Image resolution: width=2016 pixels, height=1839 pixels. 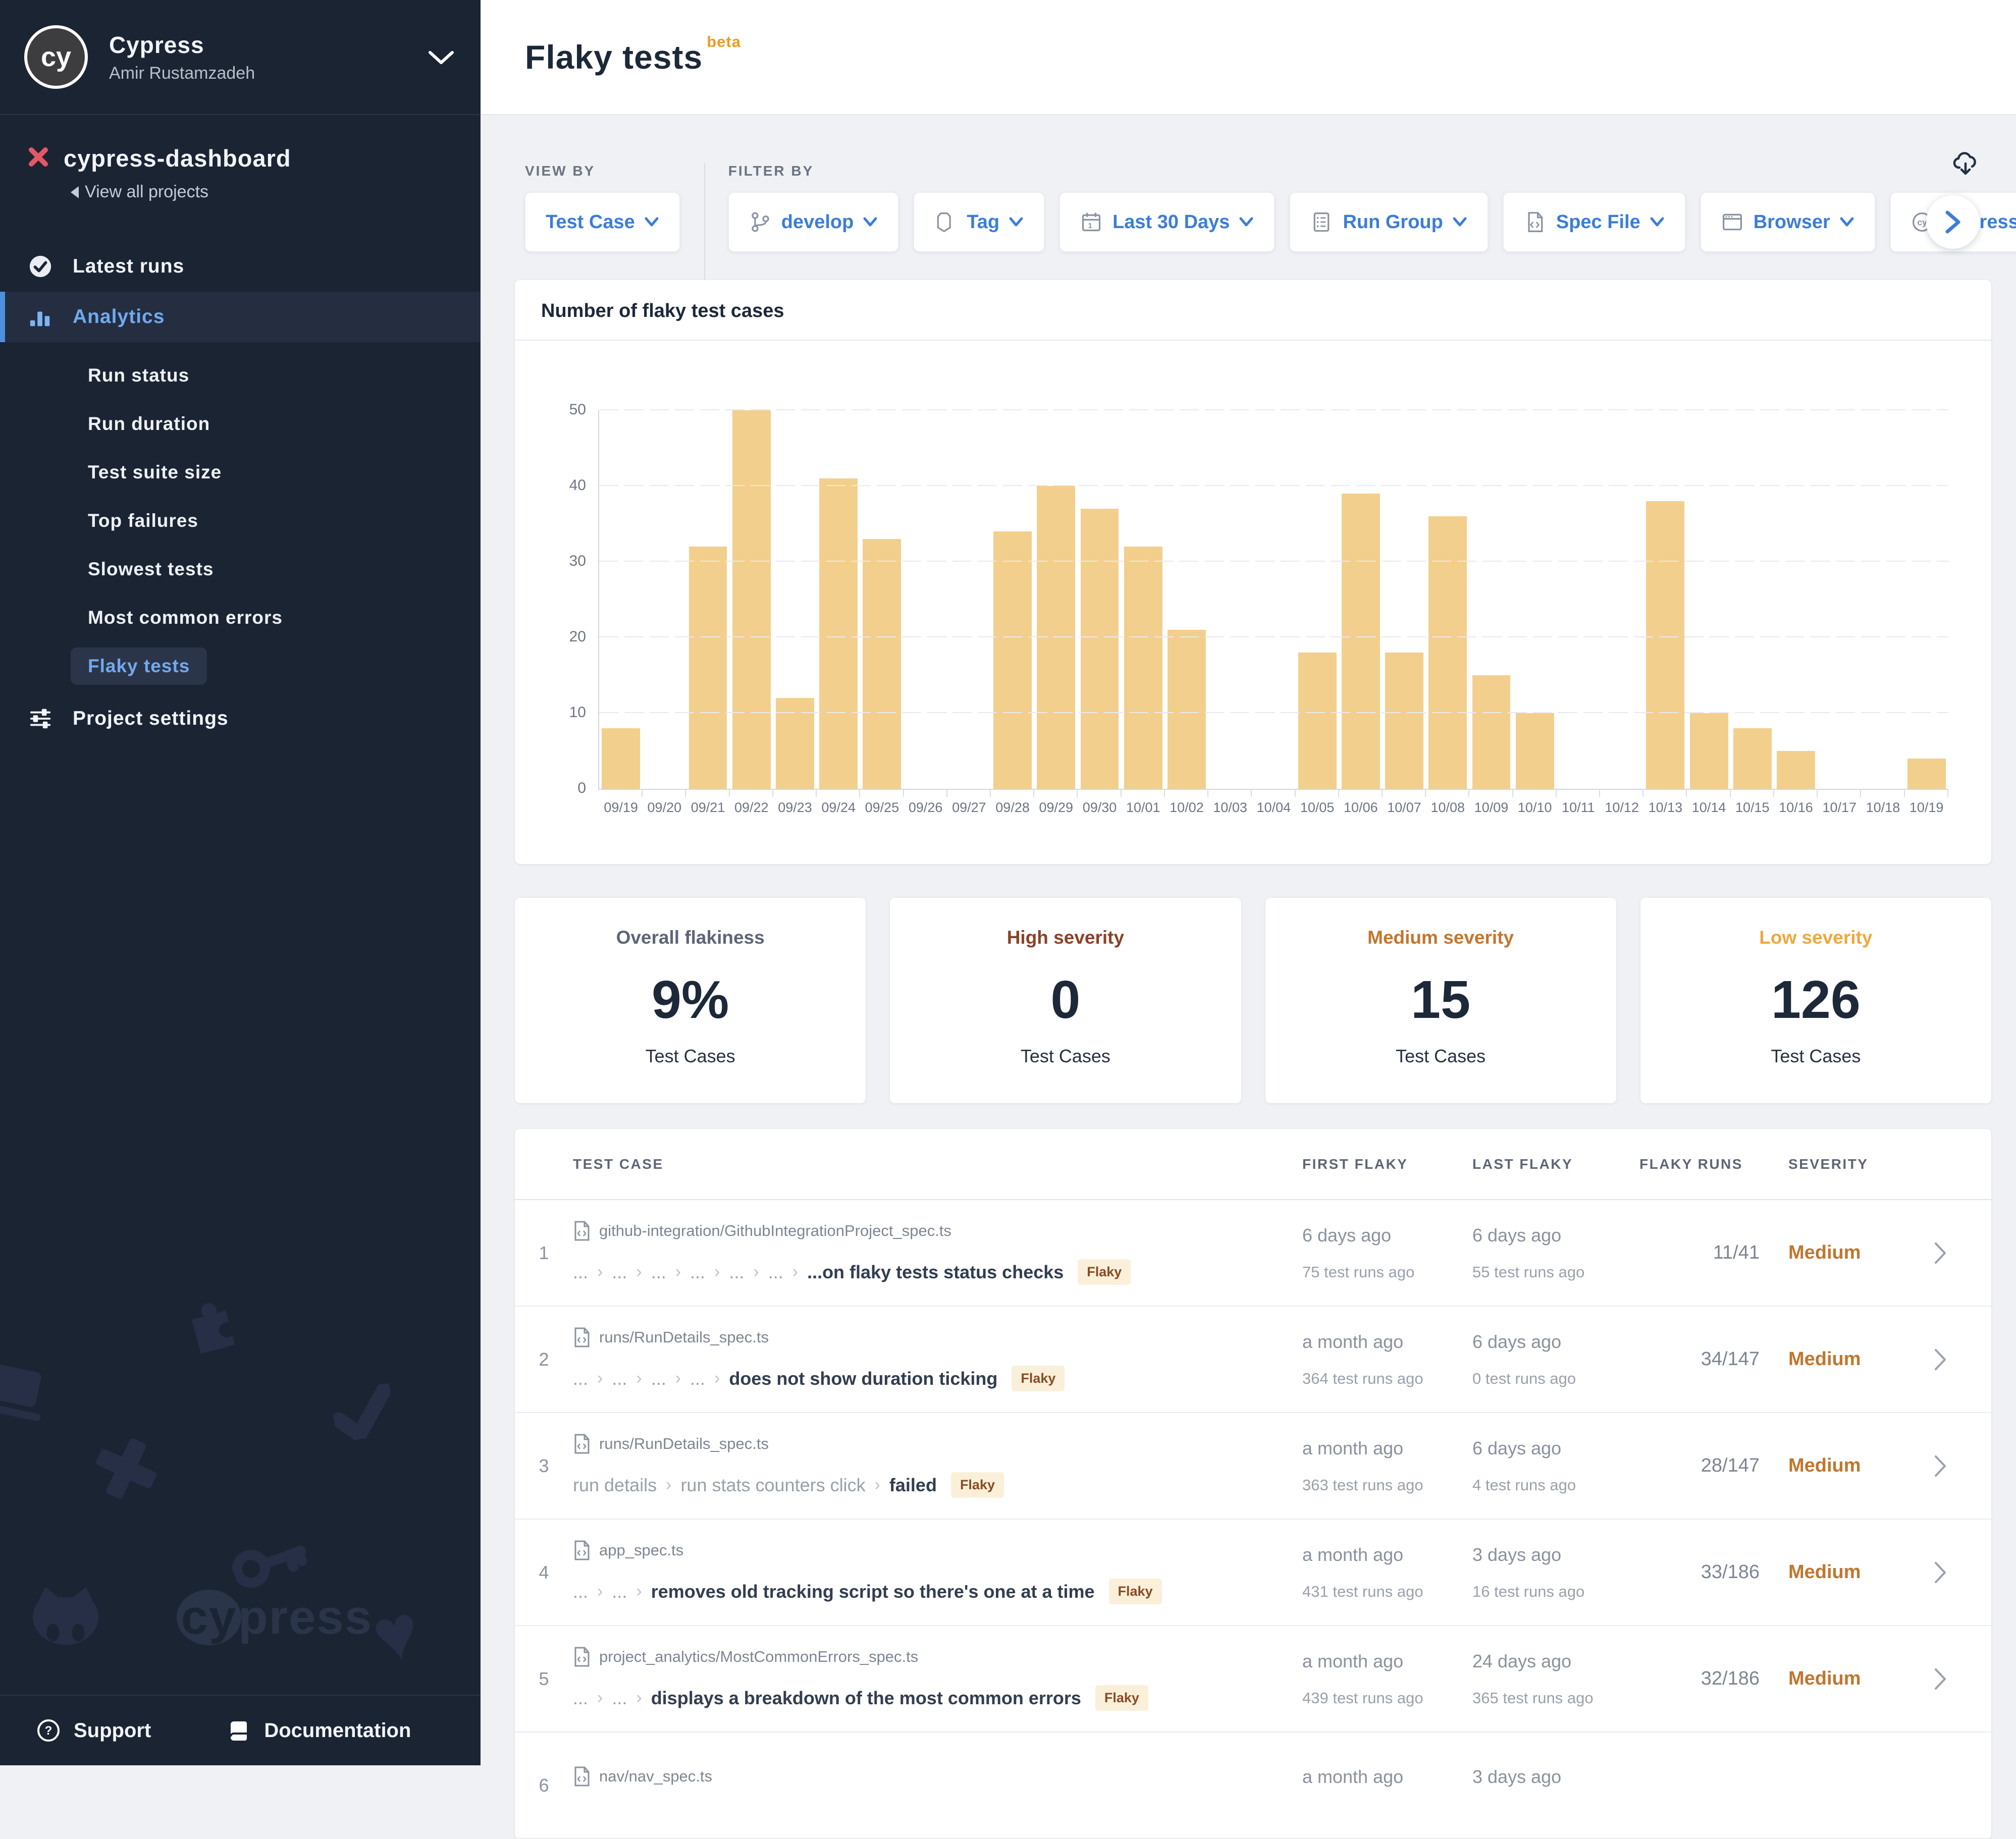 I want to click on column-header-flaky-runs: FLAKY RUNS, so click(x=1699, y=1164).